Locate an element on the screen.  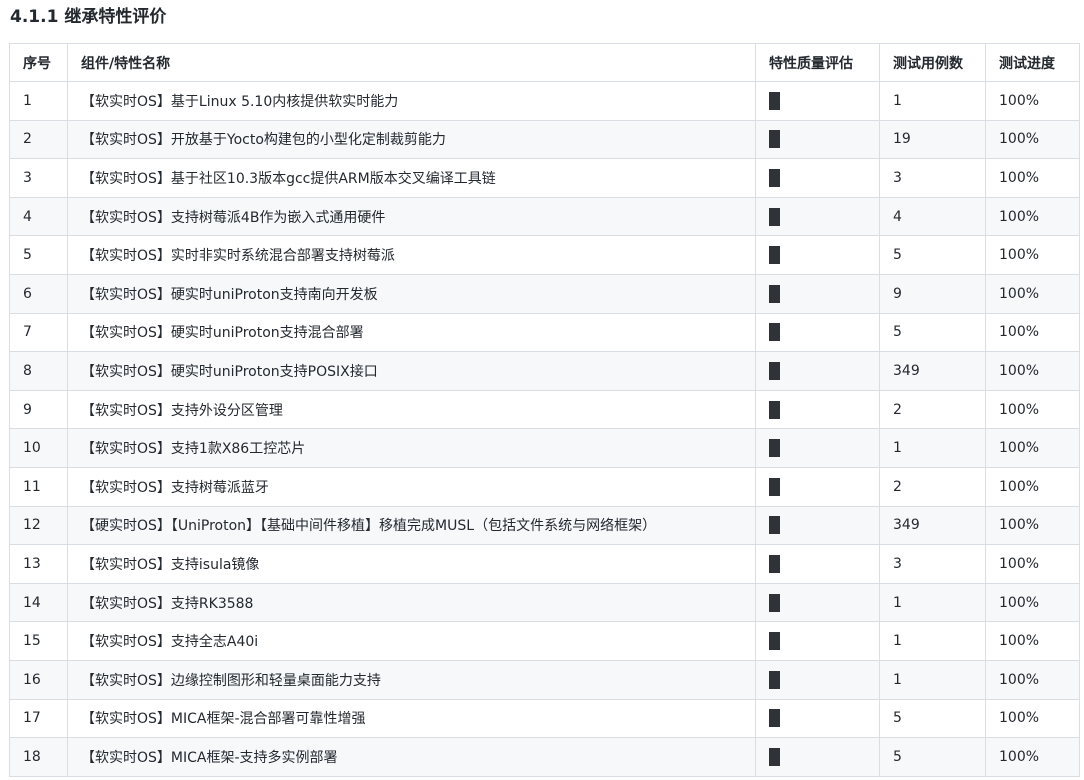
cell-name: 【软实时OS】支持isula镜像 is located at coordinates (411, 564).